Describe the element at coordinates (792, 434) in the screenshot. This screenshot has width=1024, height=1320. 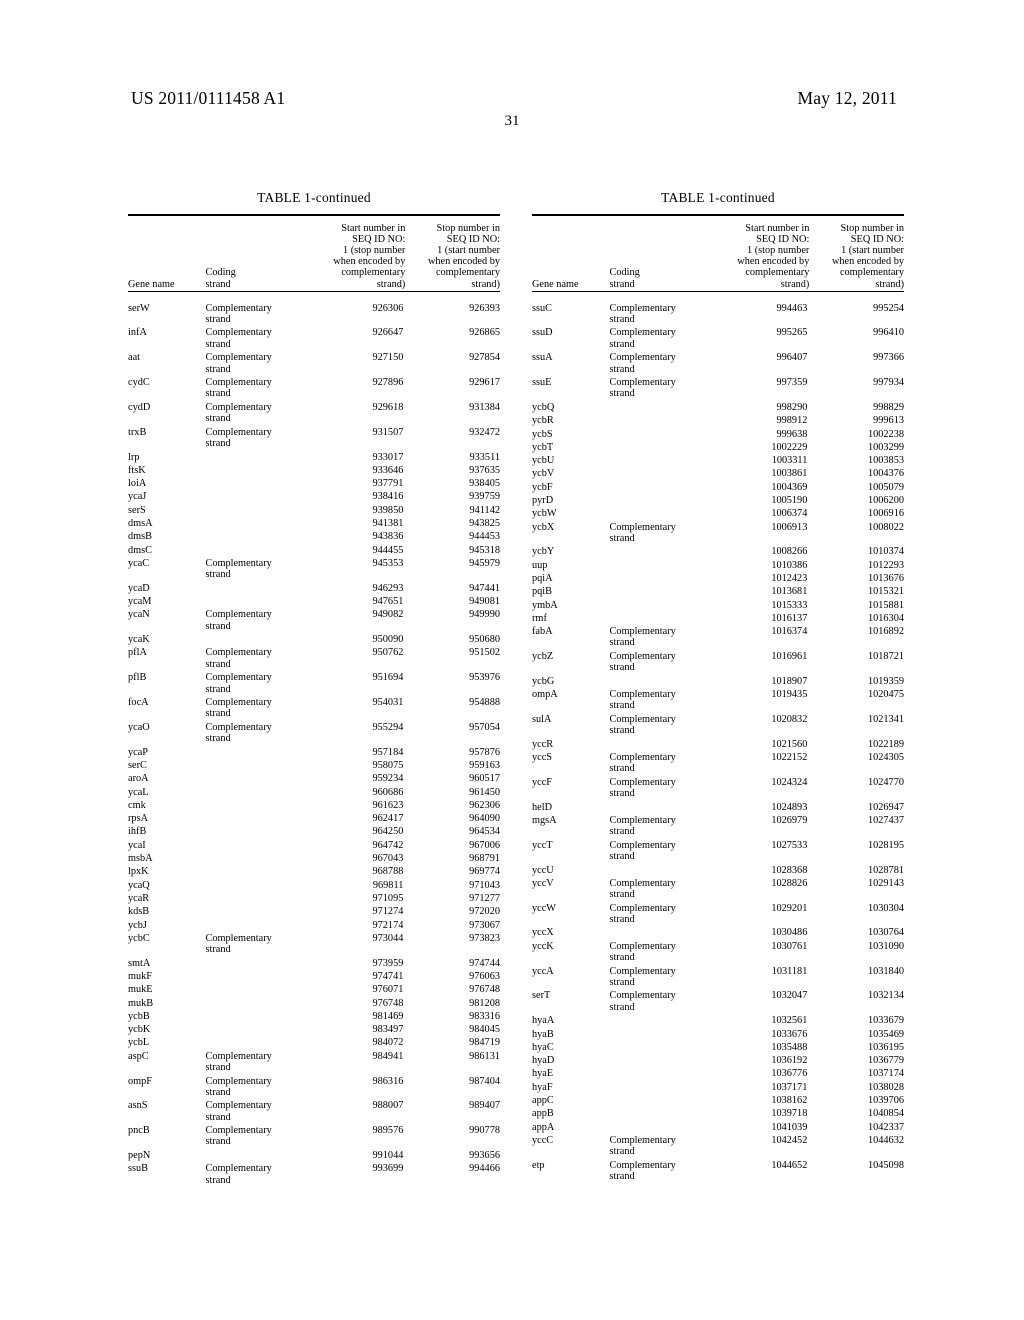
I see `cell-start-number: 999638` at that location.